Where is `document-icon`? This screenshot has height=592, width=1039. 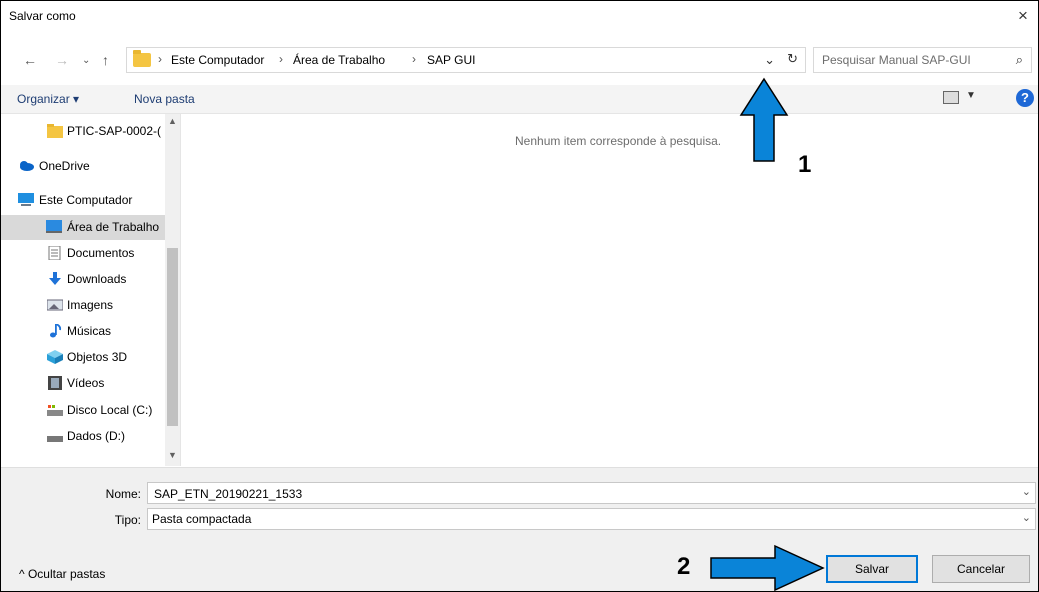 document-icon is located at coordinates (54, 253).